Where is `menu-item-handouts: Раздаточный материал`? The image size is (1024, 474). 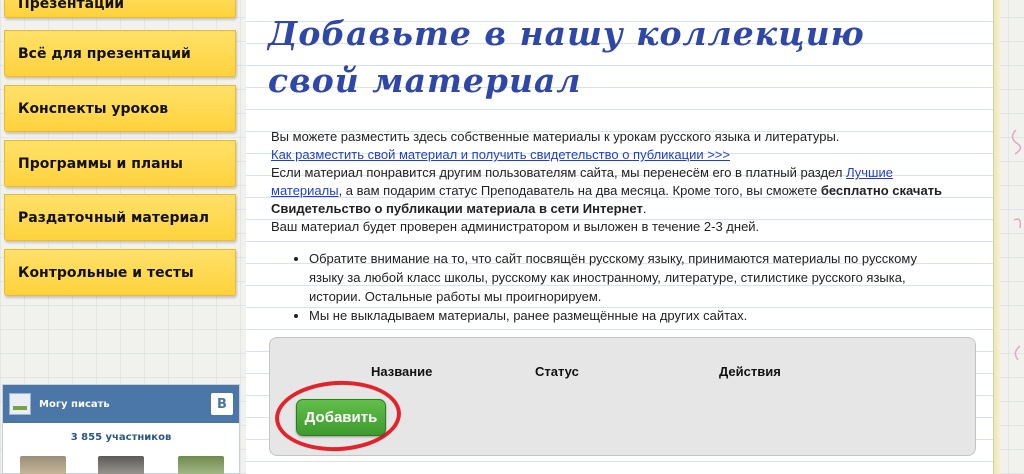 menu-item-handouts: Раздаточный материал is located at coordinates (120, 217).